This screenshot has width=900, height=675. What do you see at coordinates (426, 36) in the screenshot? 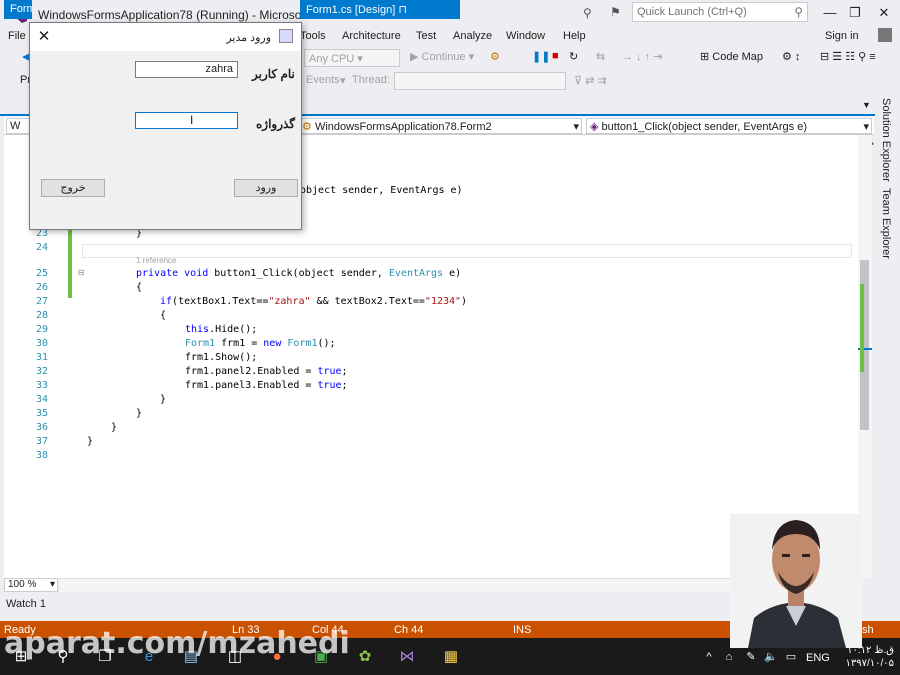
I see `menu-test: Test` at bounding box center [426, 36].